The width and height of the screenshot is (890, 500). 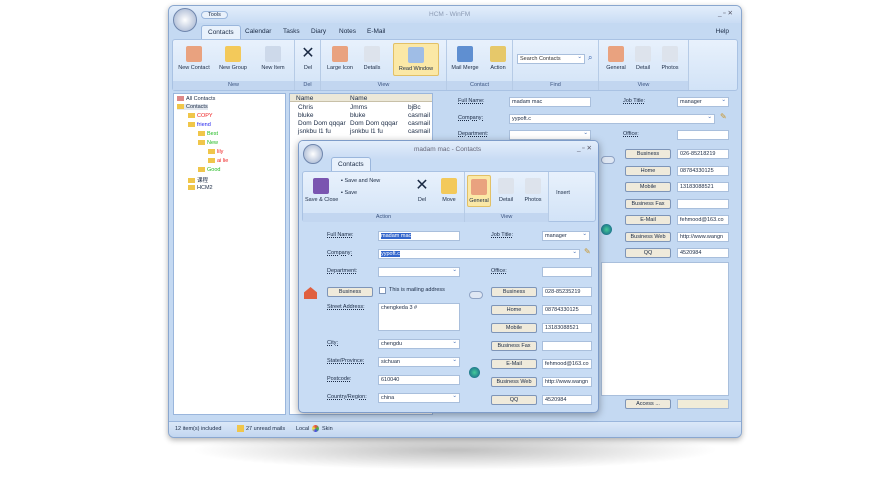 What do you see at coordinates (360, 181) in the screenshot?
I see `save-new-button: ▪ Save and New` at bounding box center [360, 181].